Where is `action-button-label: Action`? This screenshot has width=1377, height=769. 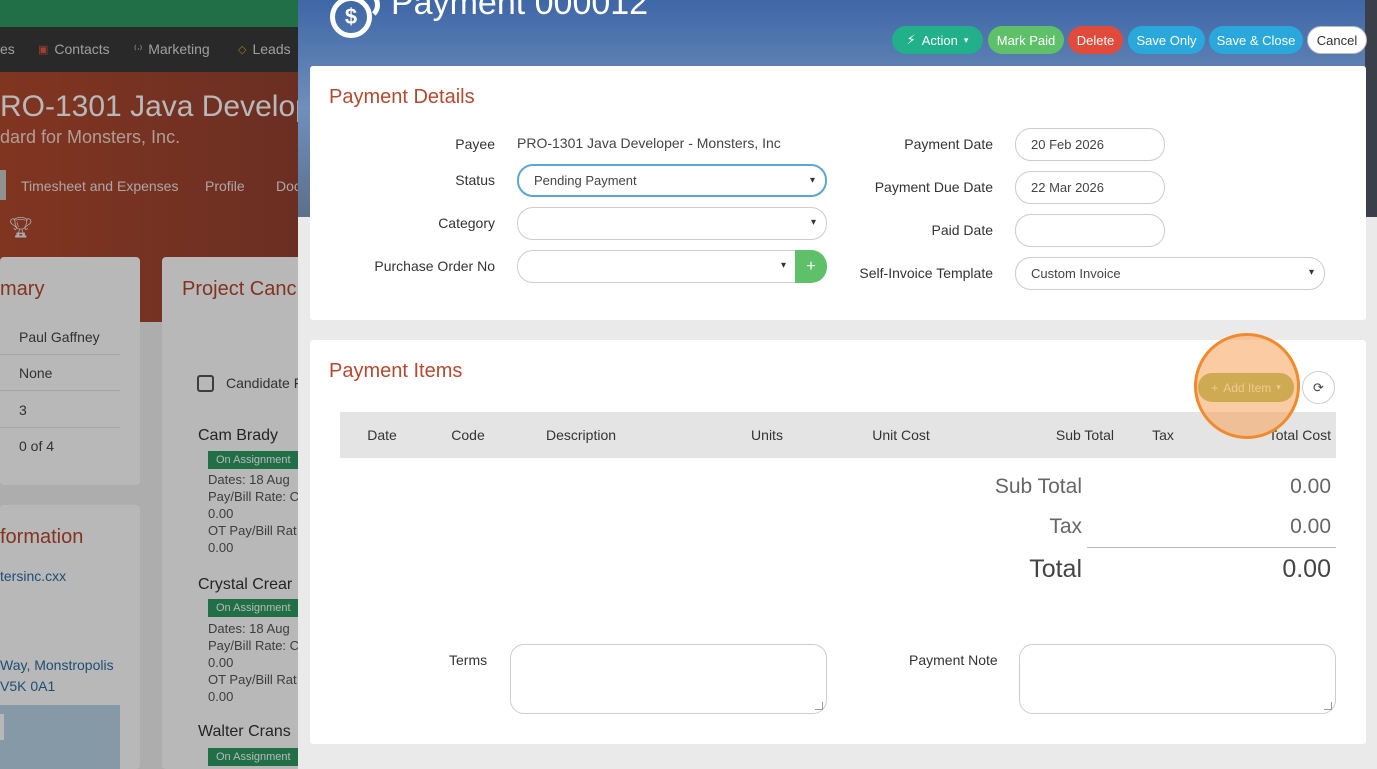
action-button-label: Action is located at coordinates (939, 40).